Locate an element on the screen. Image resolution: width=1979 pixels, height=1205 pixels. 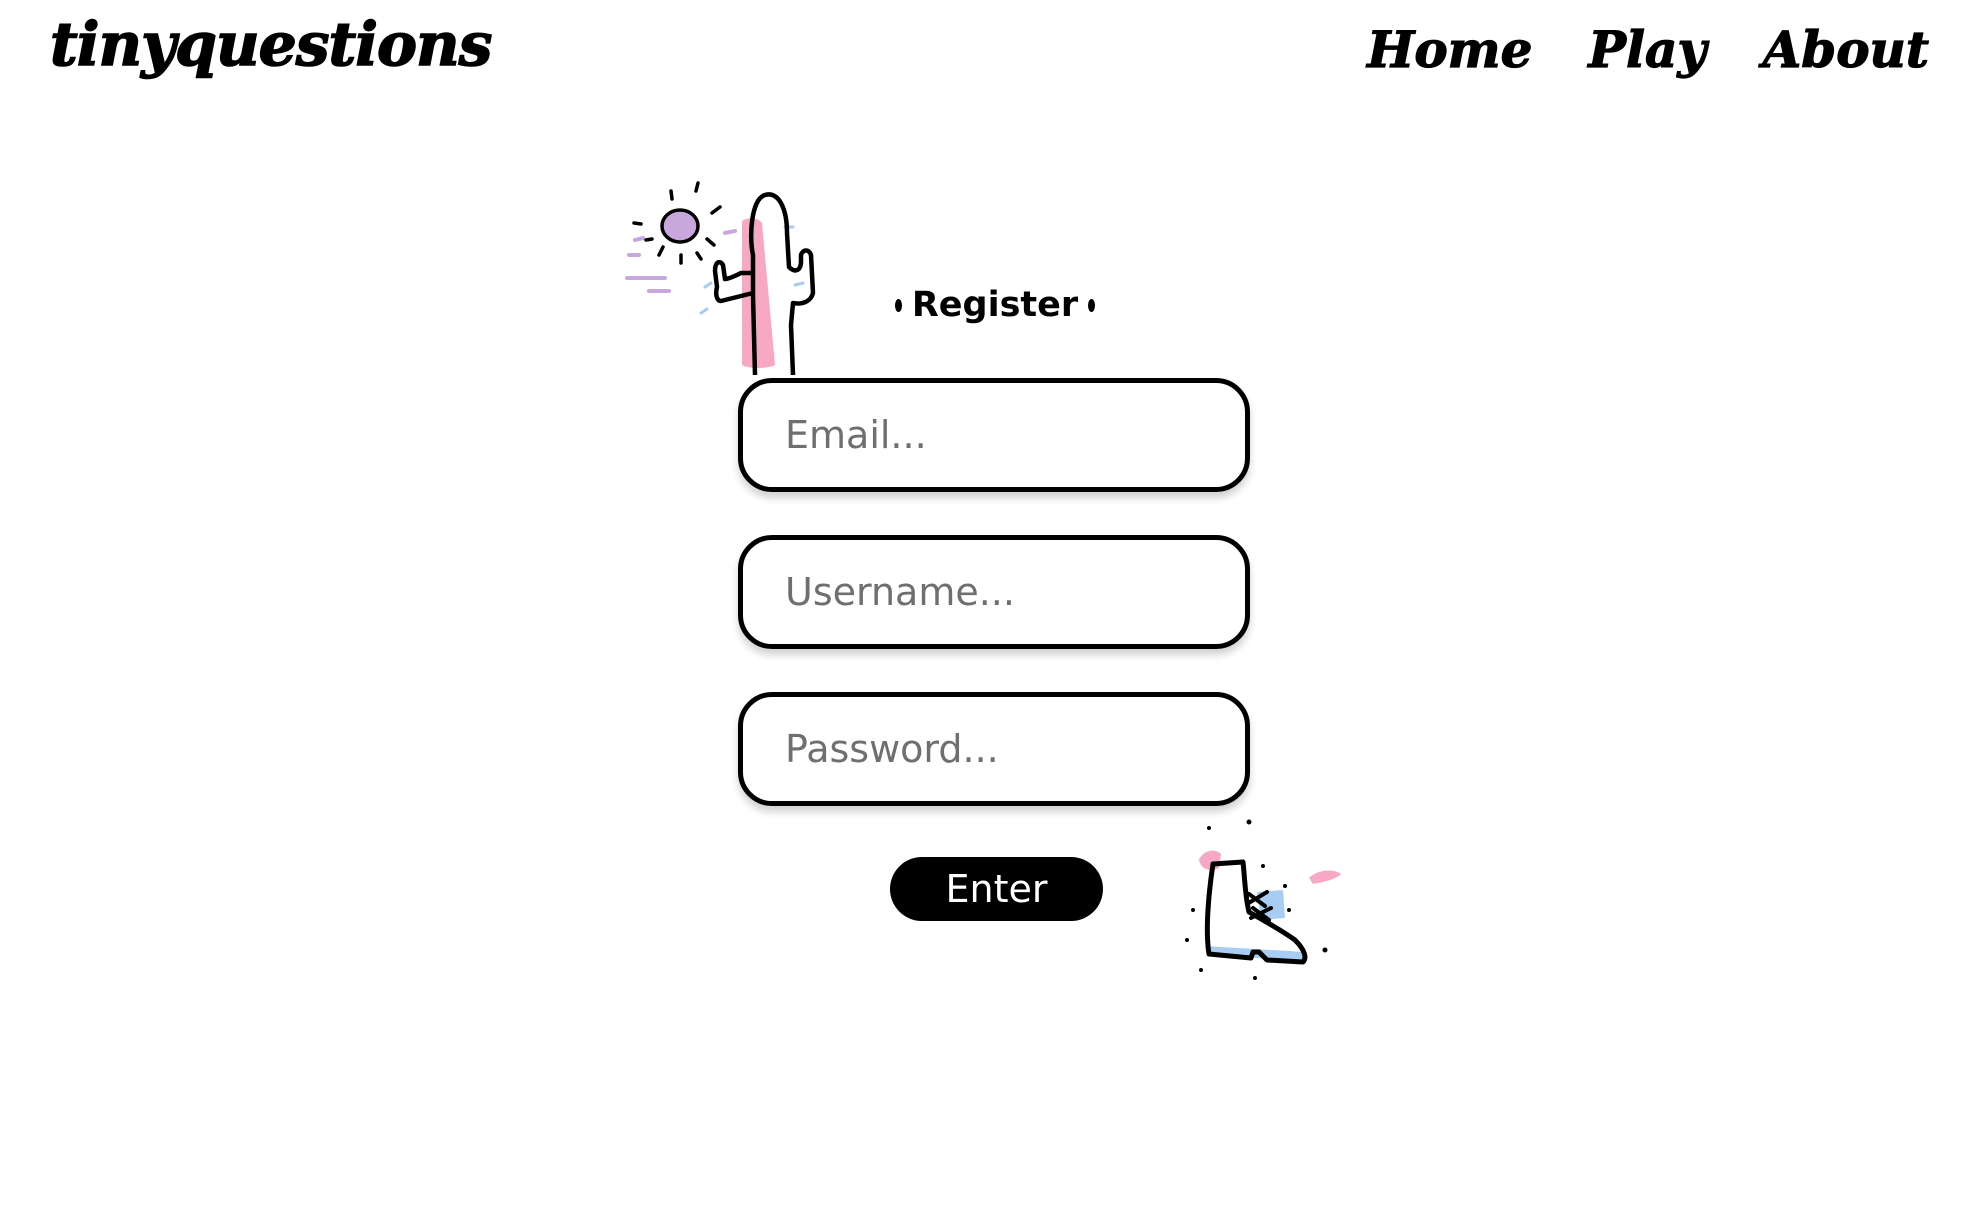
password-input is located at coordinates (994, 749).